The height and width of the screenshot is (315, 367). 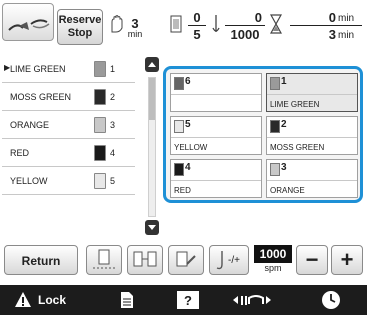 I want to click on scroll-down-button, so click(x=152, y=227).